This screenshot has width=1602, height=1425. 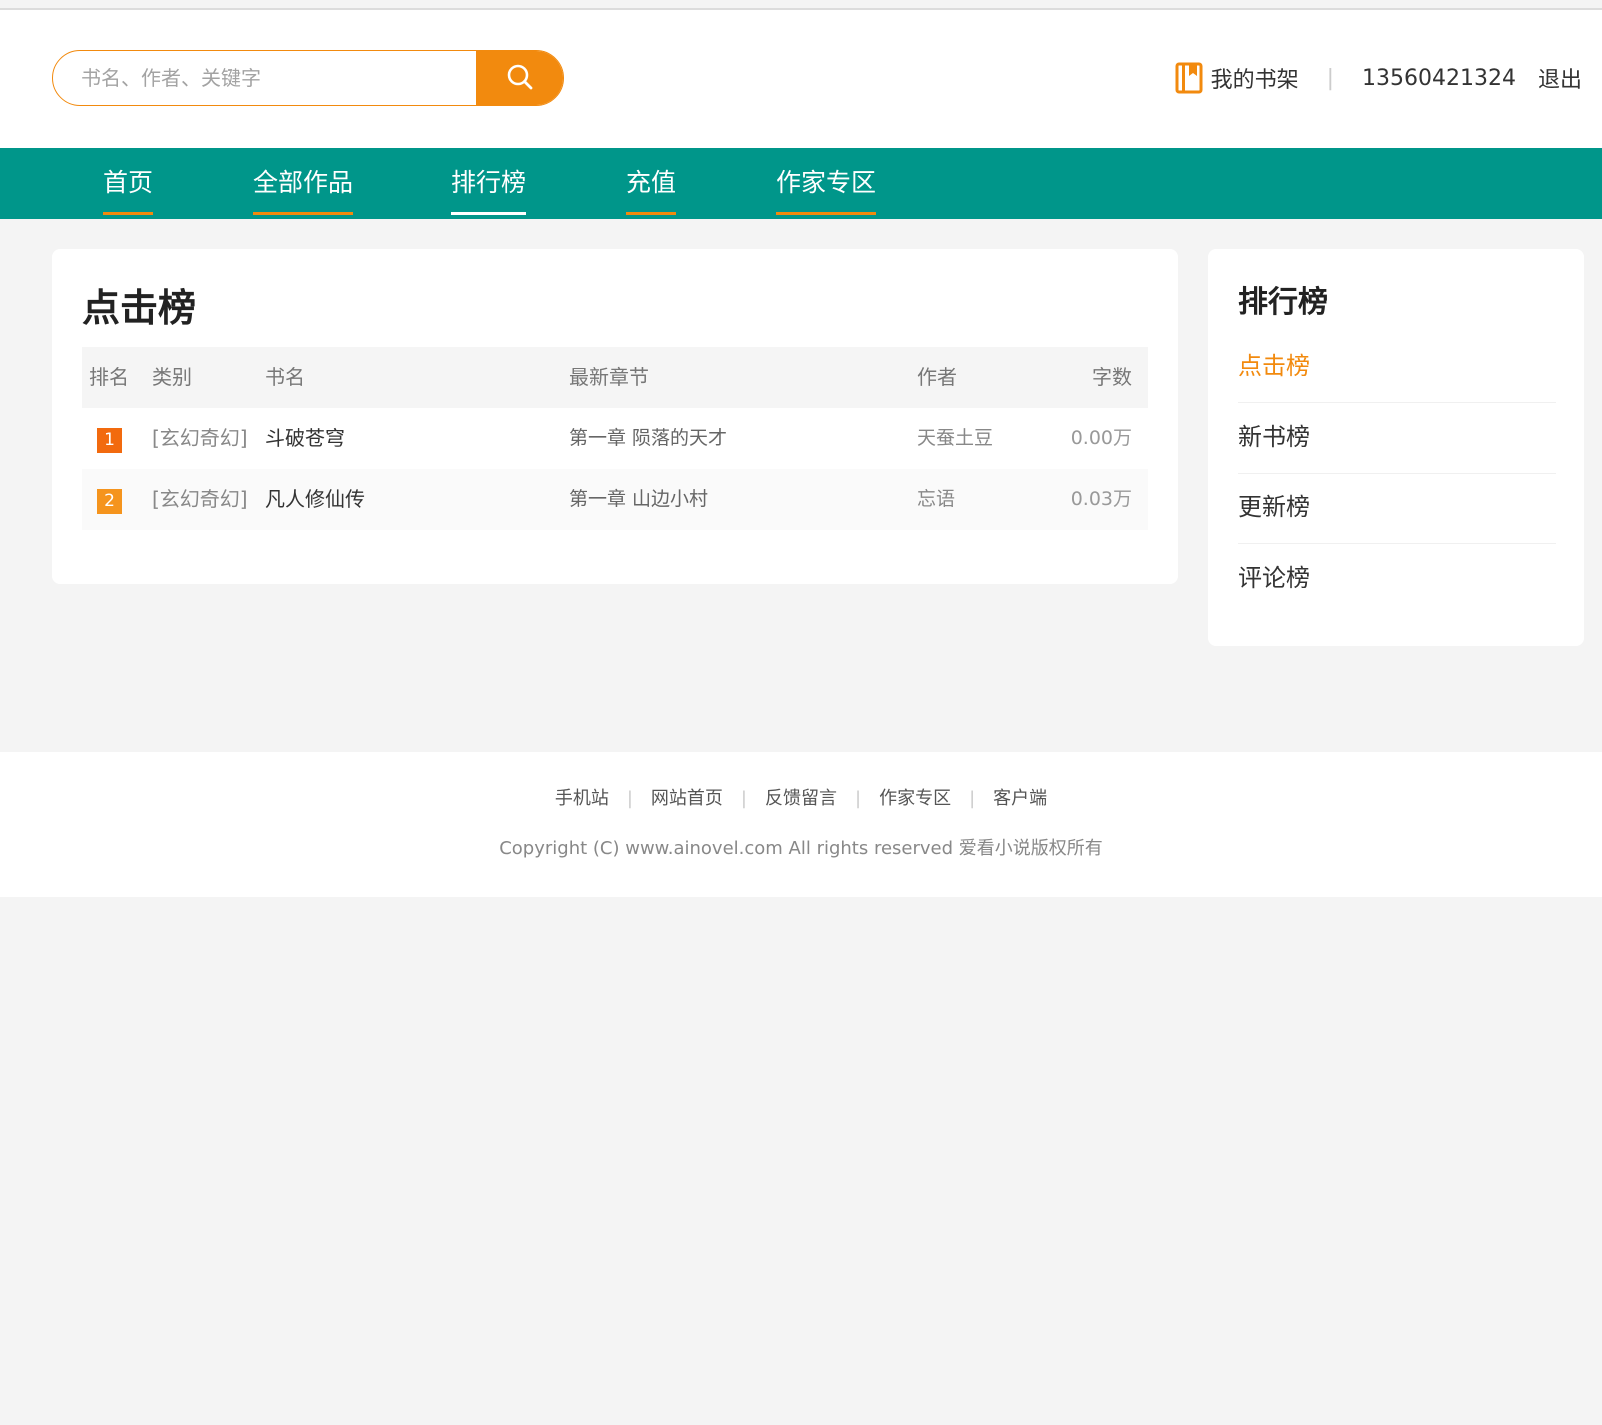 What do you see at coordinates (1101, 499) in the screenshot?
I see `word-count-cell: 0.03万` at bounding box center [1101, 499].